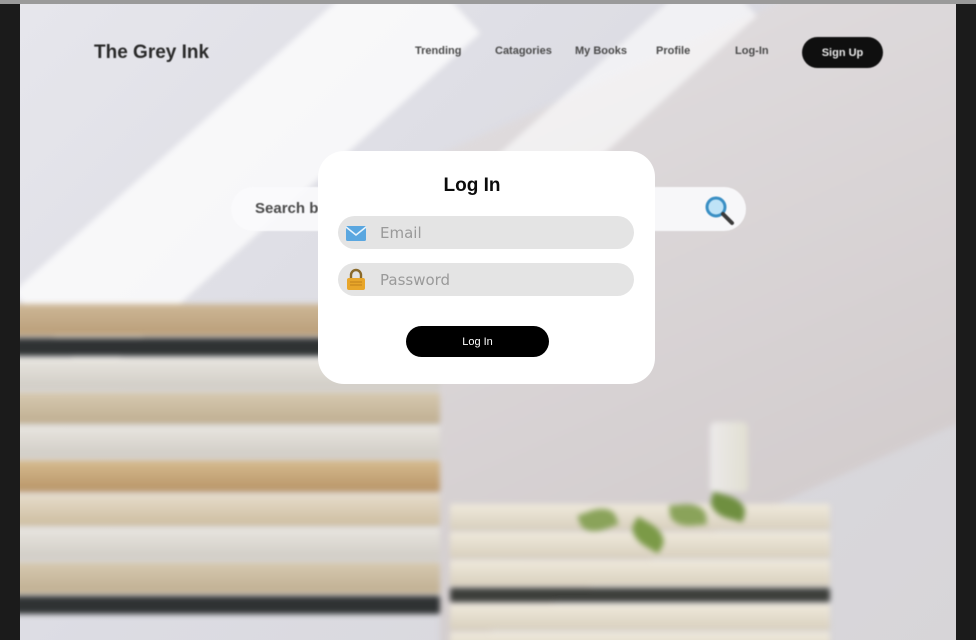  I want to click on nav-link-profile: Profile, so click(673, 51).